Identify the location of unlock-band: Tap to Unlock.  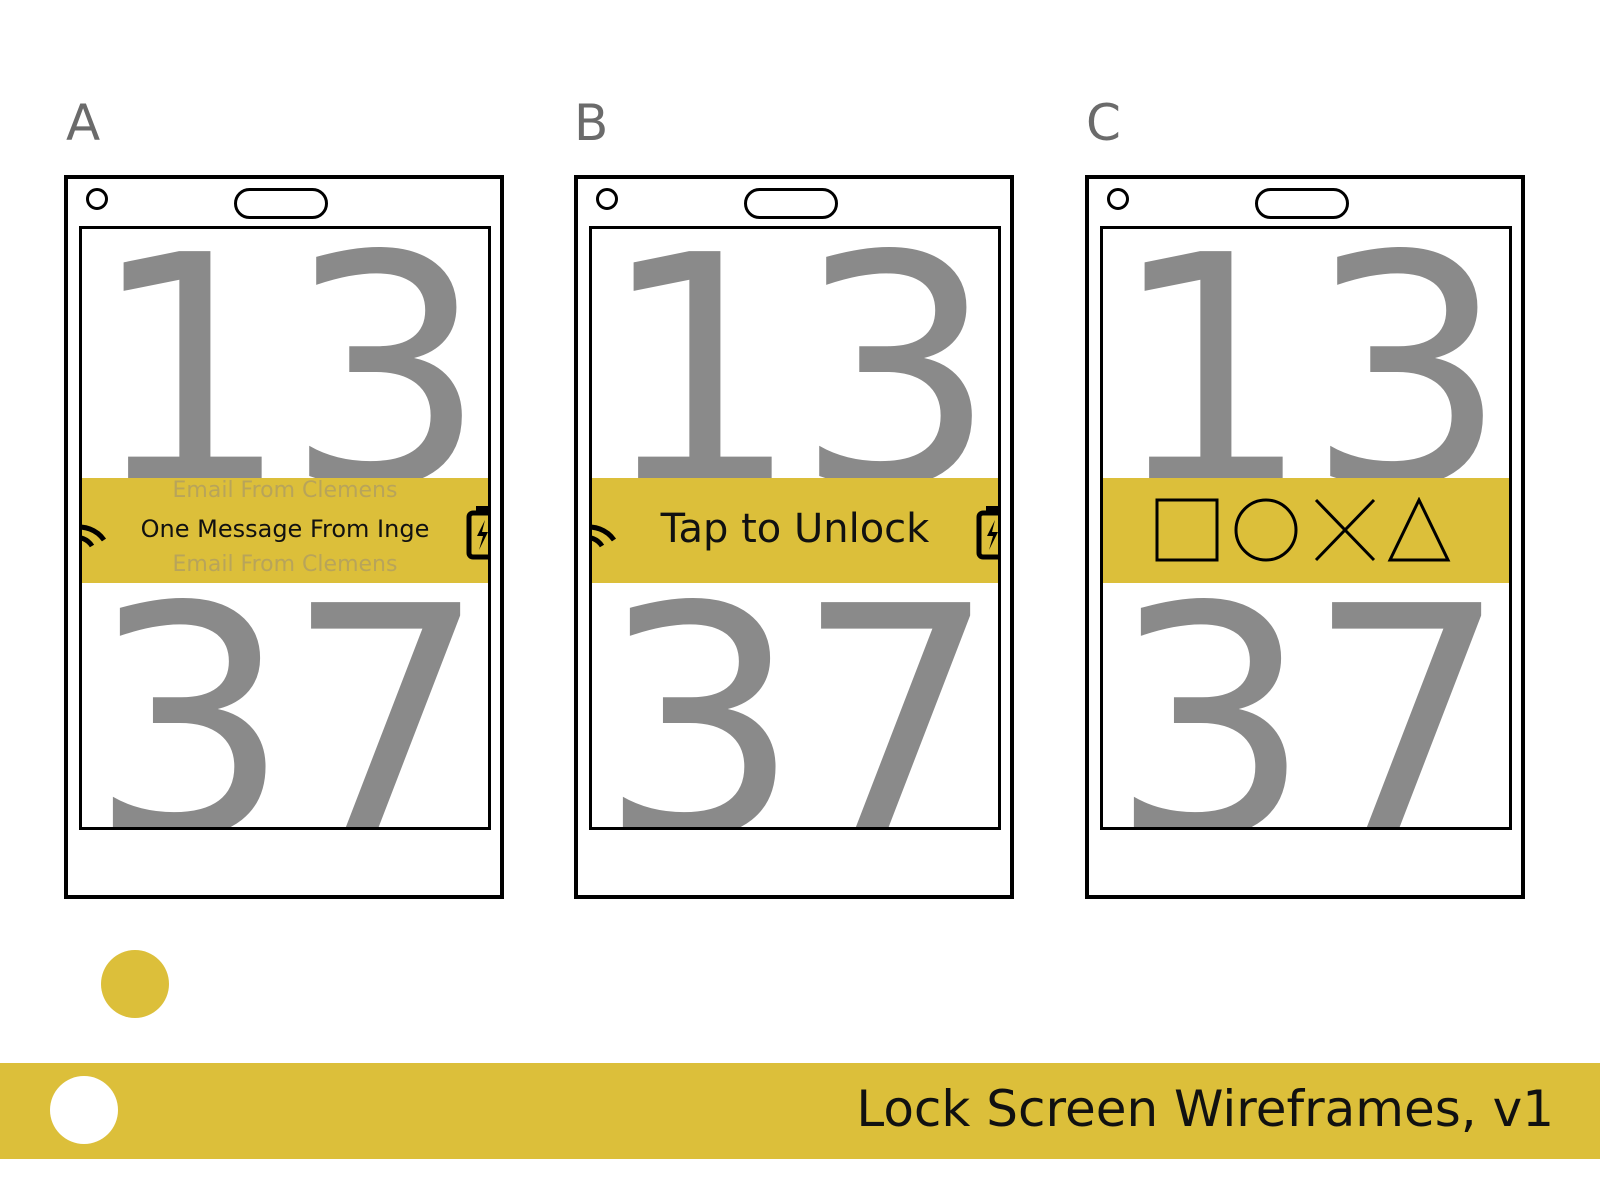
(795, 530).